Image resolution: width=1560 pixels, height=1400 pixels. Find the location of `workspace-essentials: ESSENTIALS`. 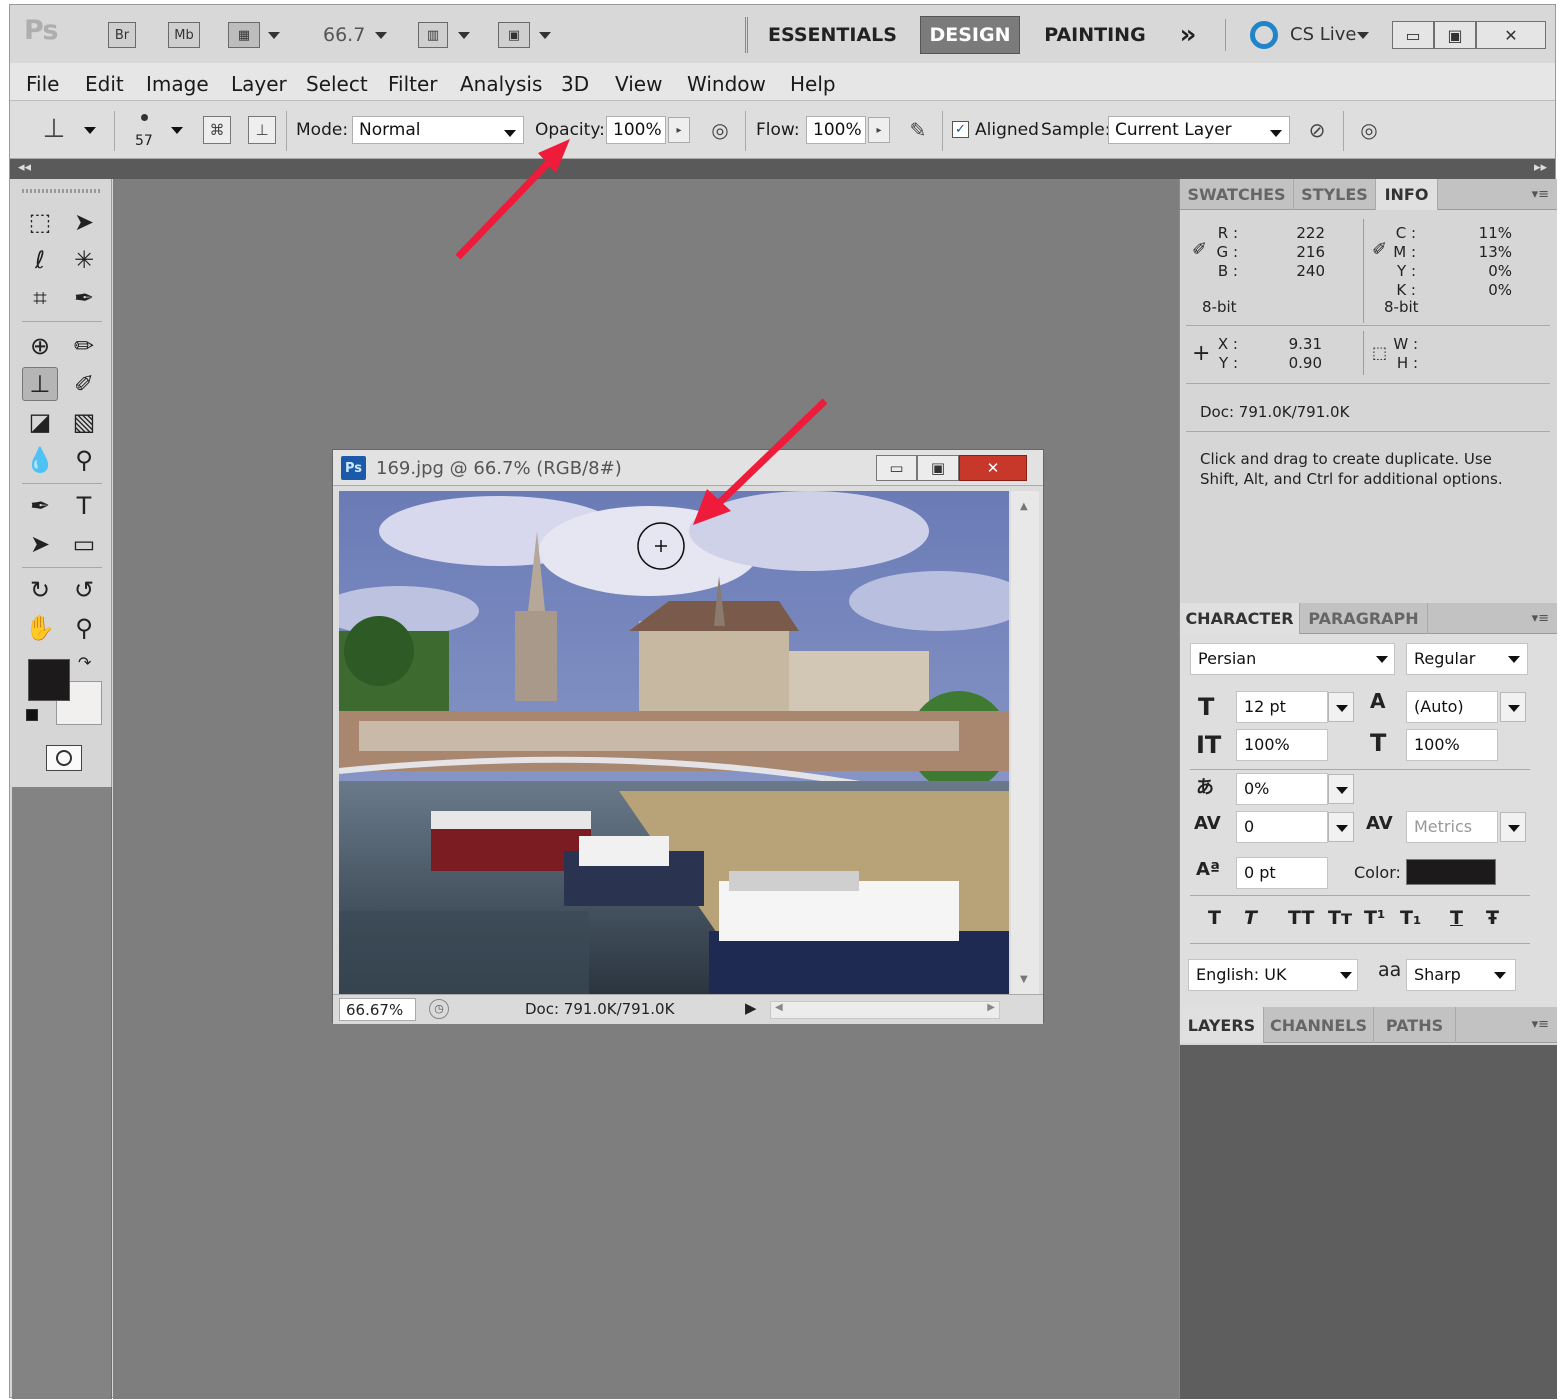

workspace-essentials: ESSENTIALS is located at coordinates (832, 35).